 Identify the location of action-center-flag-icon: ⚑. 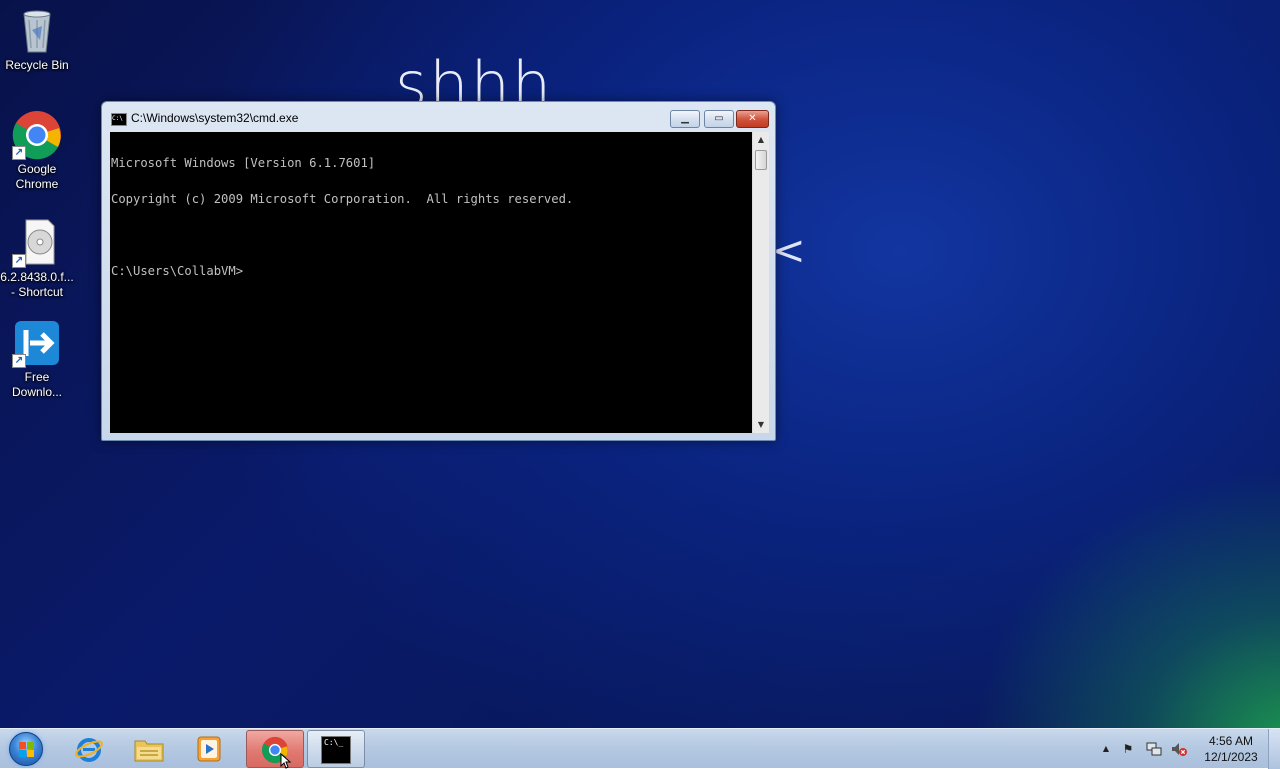
(1128, 749).